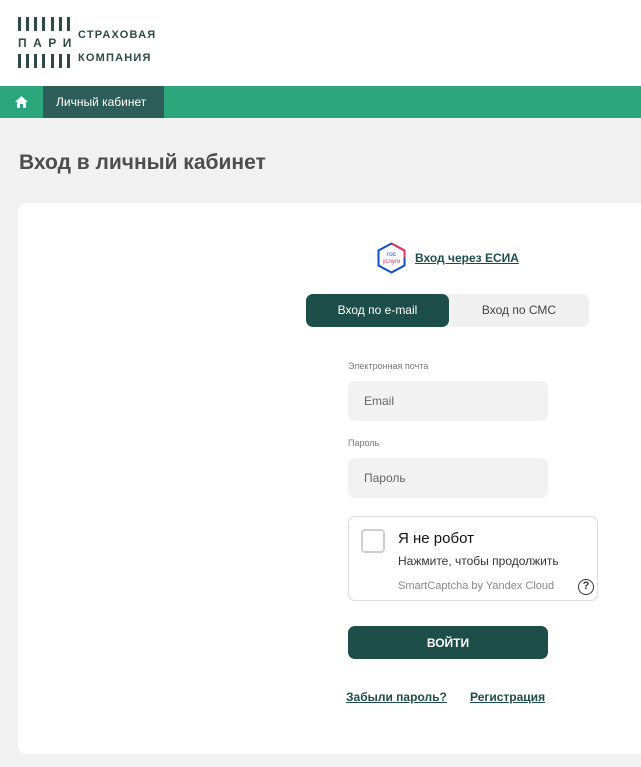 Image resolution: width=641 pixels, height=767 pixels. Describe the element at coordinates (448, 478) in the screenshot. I see `password-field` at that location.